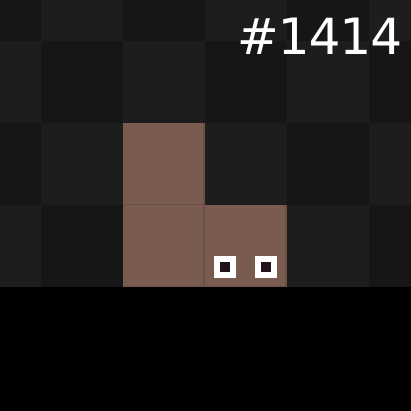  What do you see at coordinates (164, 246) in the screenshot?
I see `creature-body-segment` at bounding box center [164, 246].